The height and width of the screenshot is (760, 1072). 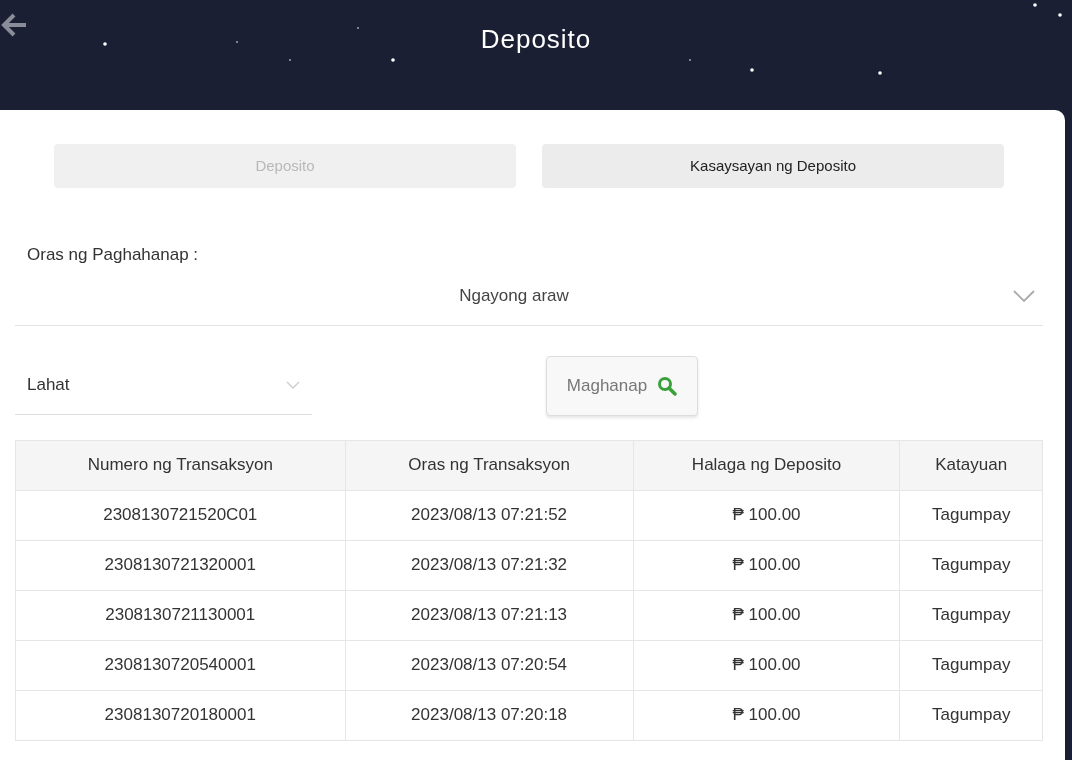 I want to click on table-cell: 2023/08/13 07:21:32, so click(x=489, y=565).